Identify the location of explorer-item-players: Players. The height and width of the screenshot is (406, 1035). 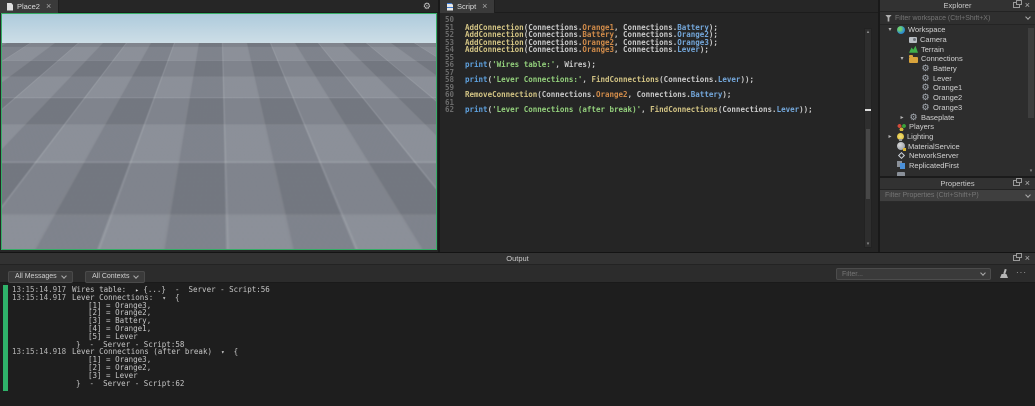
(957, 127).